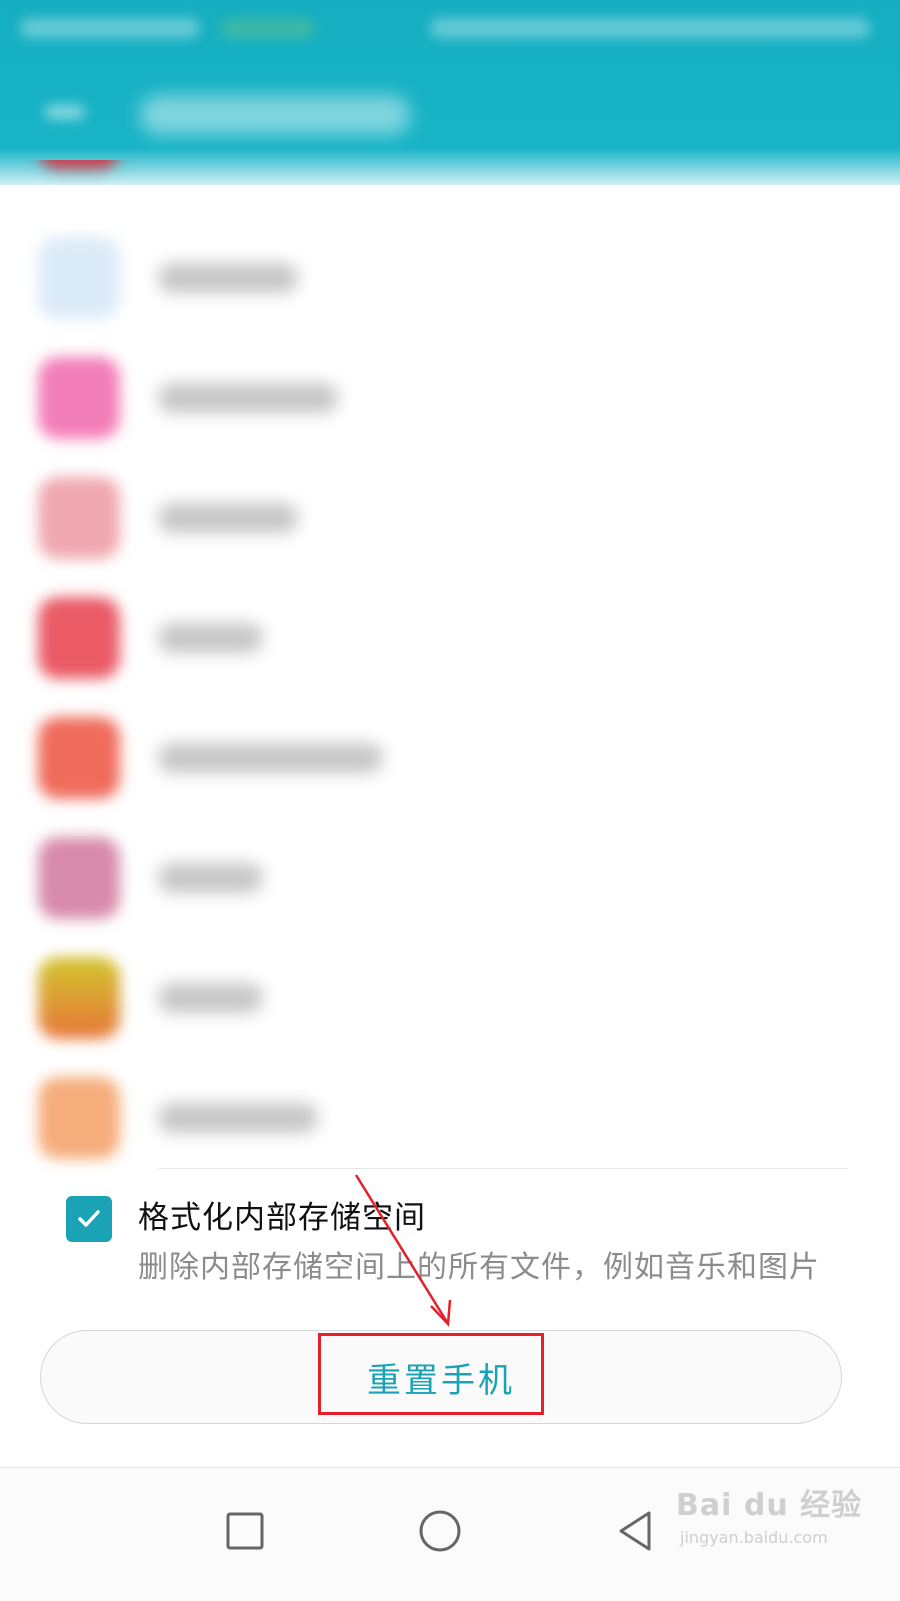 The height and width of the screenshot is (1601, 900). Describe the element at coordinates (503, 1168) in the screenshot. I see `divider` at that location.